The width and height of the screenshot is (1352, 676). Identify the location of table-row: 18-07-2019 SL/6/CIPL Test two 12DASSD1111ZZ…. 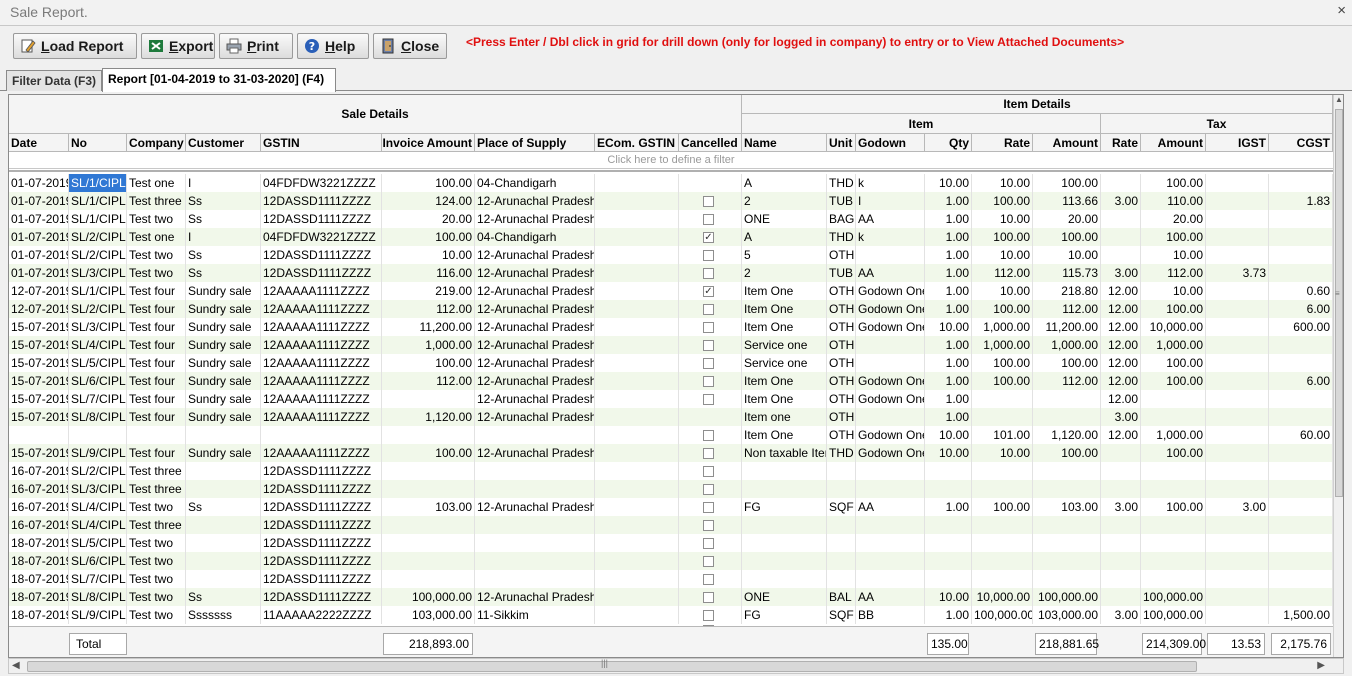
(671, 561).